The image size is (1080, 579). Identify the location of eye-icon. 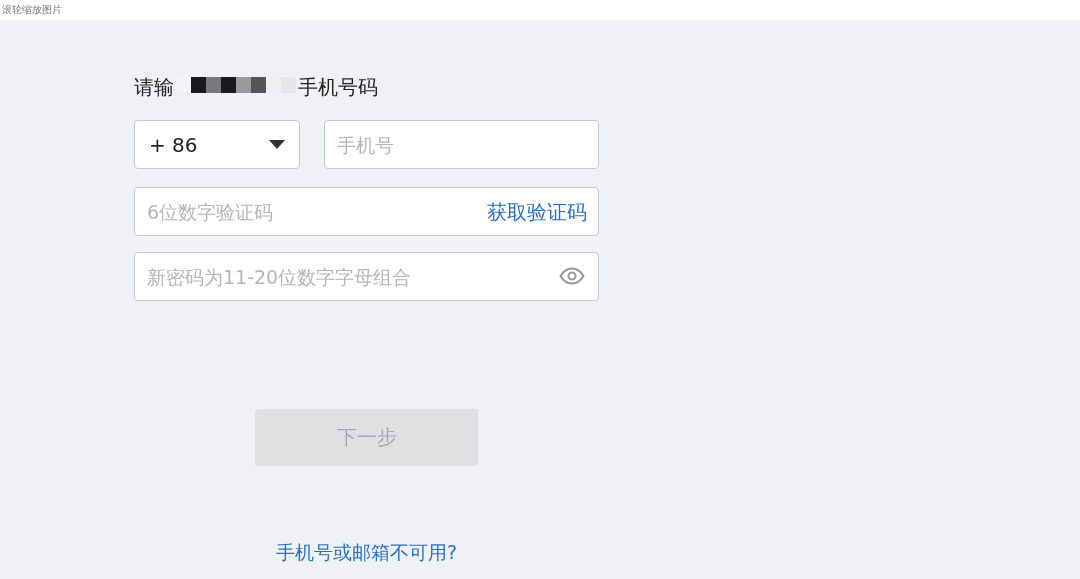
(572, 276).